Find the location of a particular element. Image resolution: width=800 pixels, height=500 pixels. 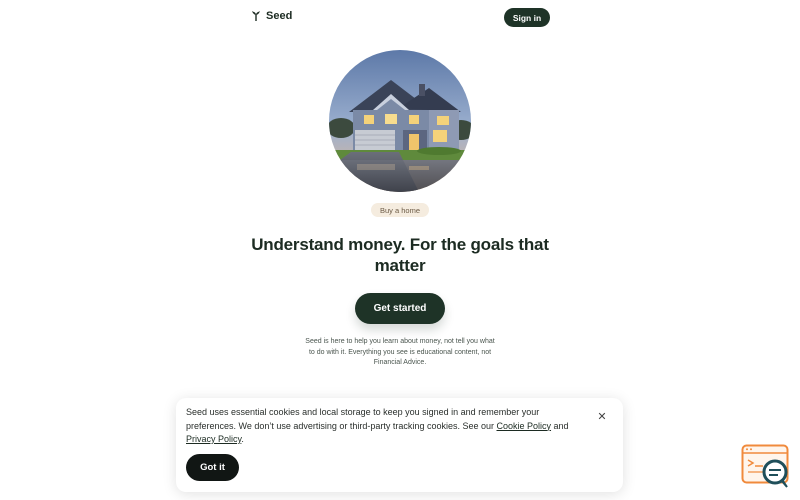

help-chat-icon is located at coordinates (767, 467).